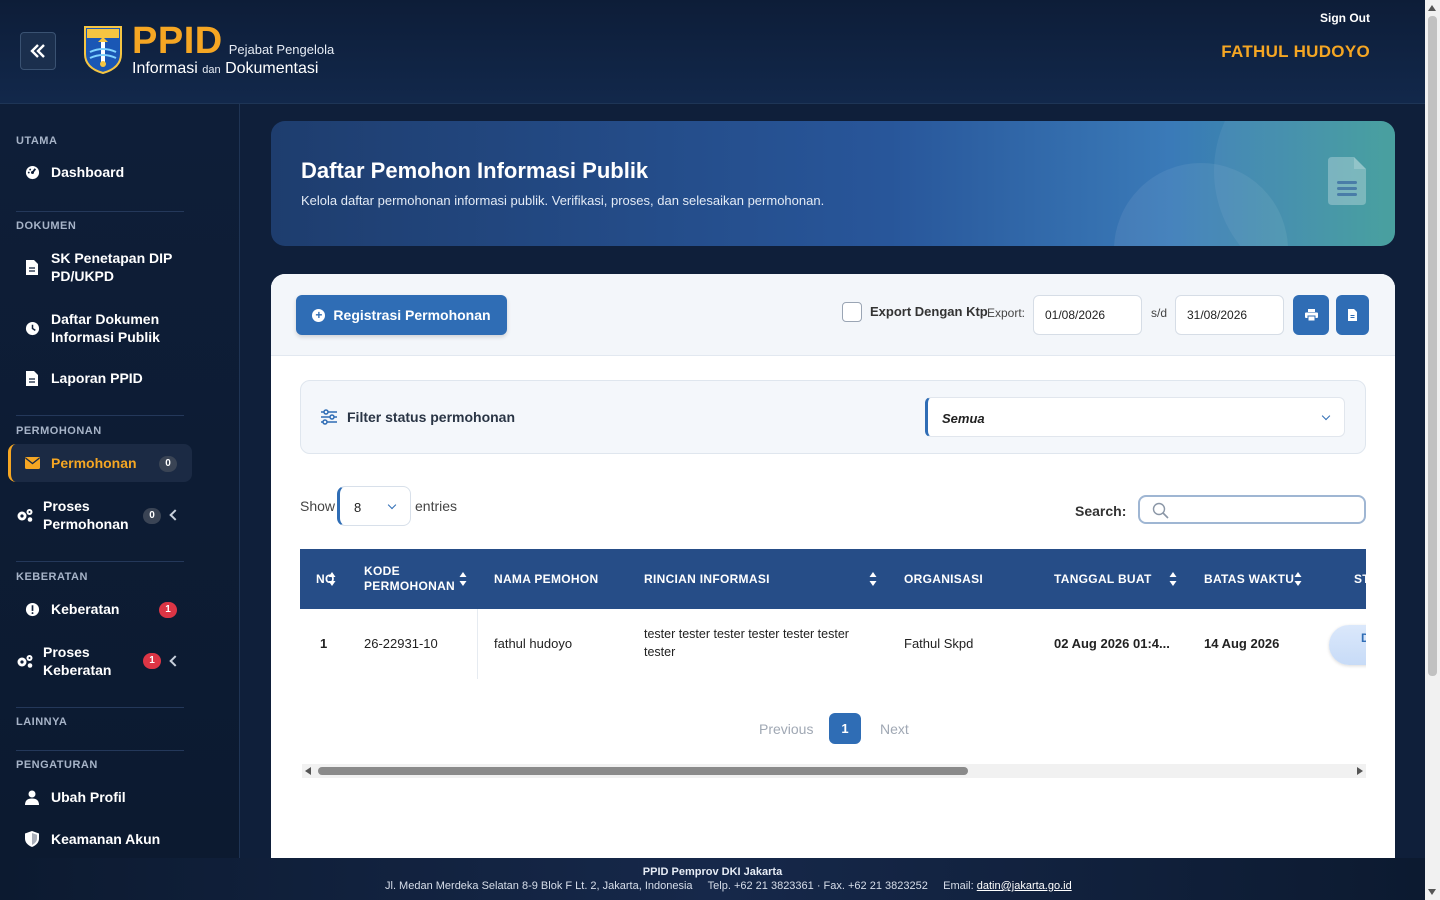  Describe the element at coordinates (85, 609) in the screenshot. I see `sidebar-item-label: Keberatan` at that location.